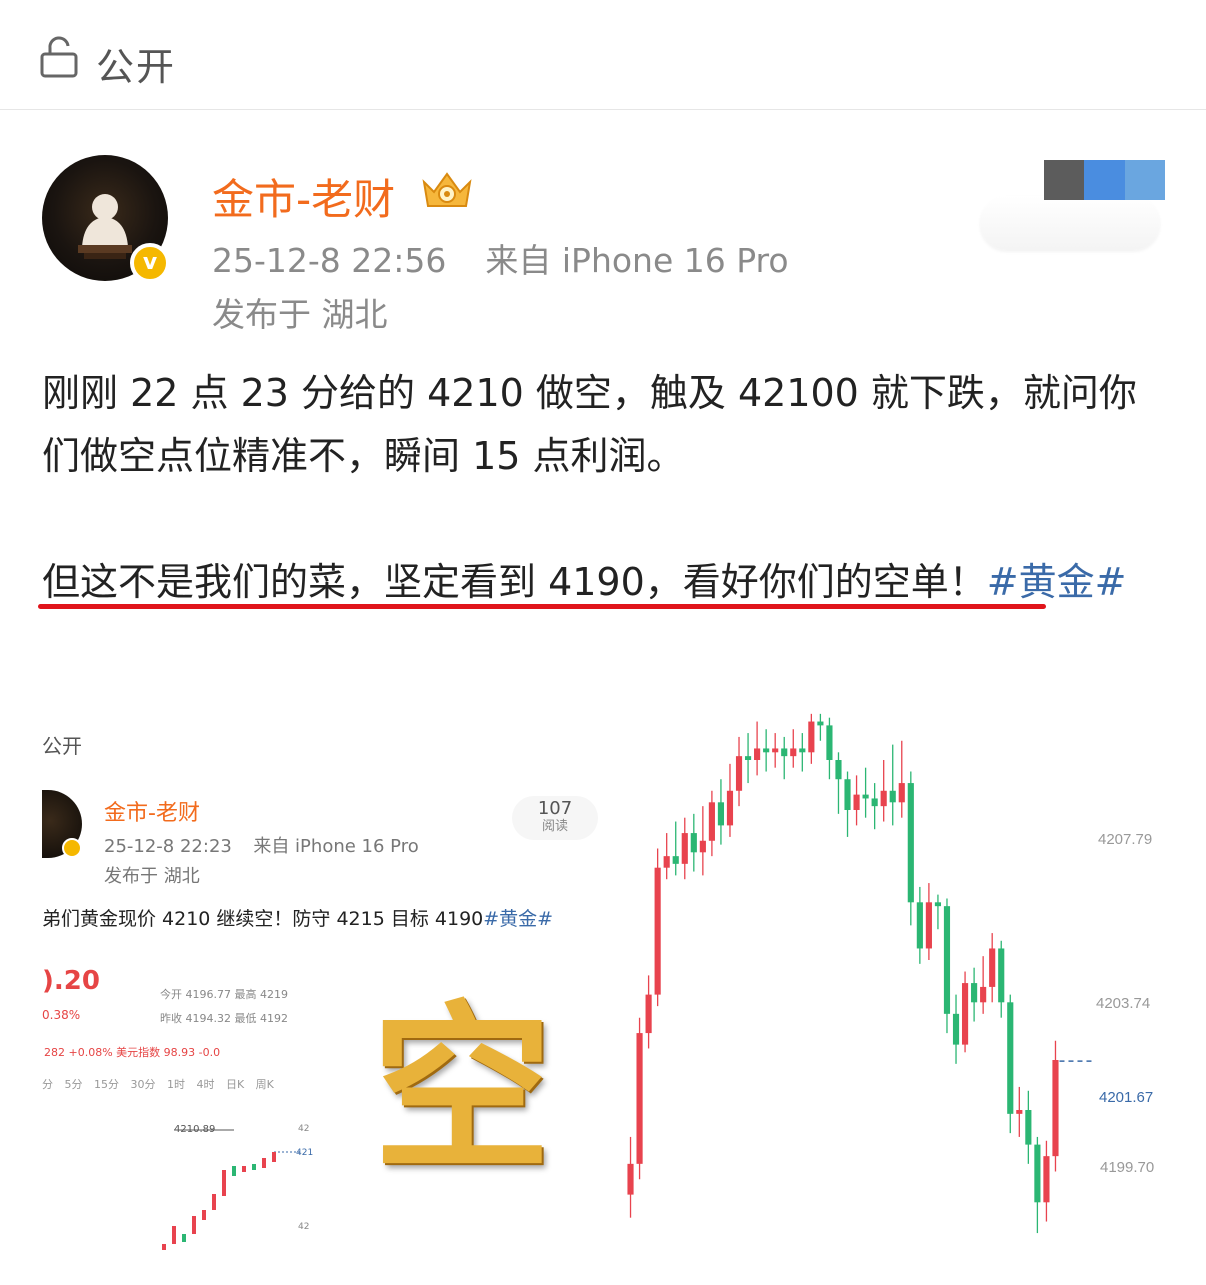 The image size is (1206, 1285). What do you see at coordinates (303, 196) in the screenshot?
I see `author-name: 金市-老财` at bounding box center [303, 196].